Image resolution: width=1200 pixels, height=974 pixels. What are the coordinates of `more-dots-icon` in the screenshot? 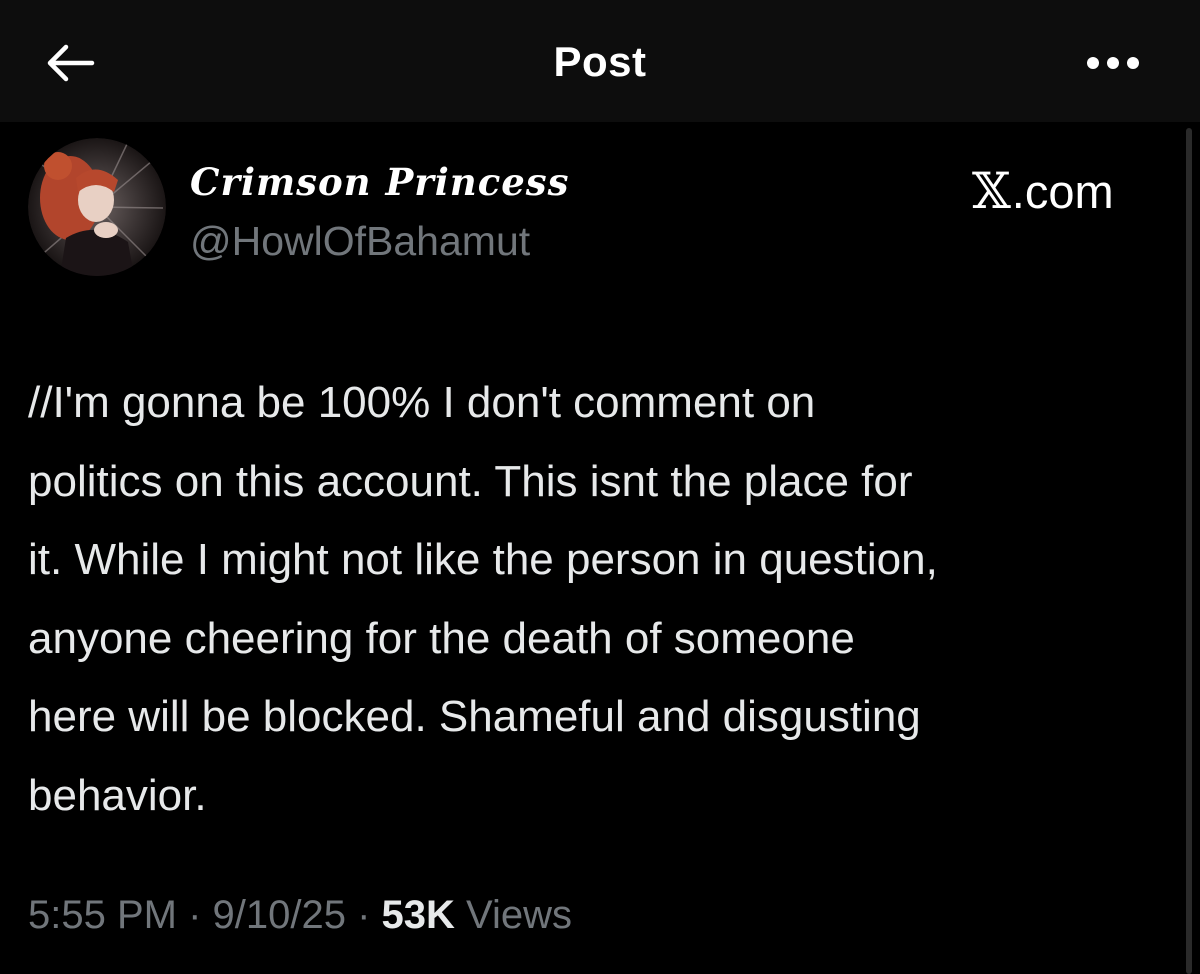 It's located at (1113, 63).